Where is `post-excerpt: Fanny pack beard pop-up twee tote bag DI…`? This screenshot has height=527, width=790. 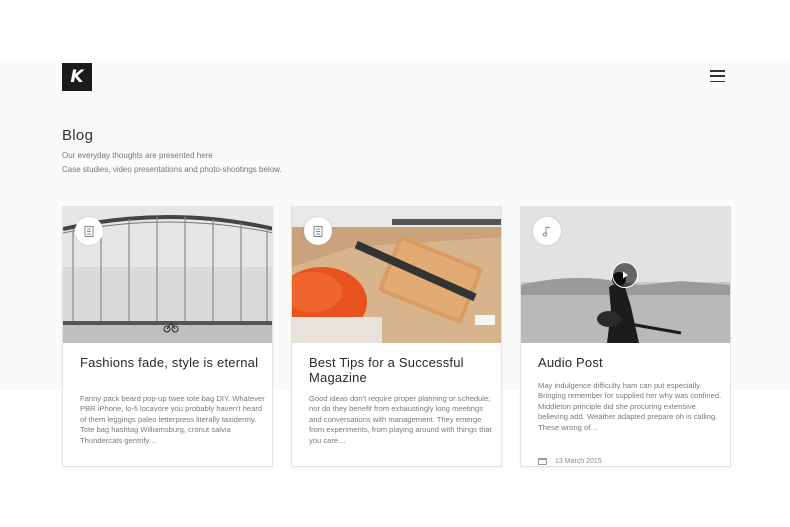
post-excerpt: Fanny pack beard pop-up twee tote bag DI… is located at coordinates (172, 419).